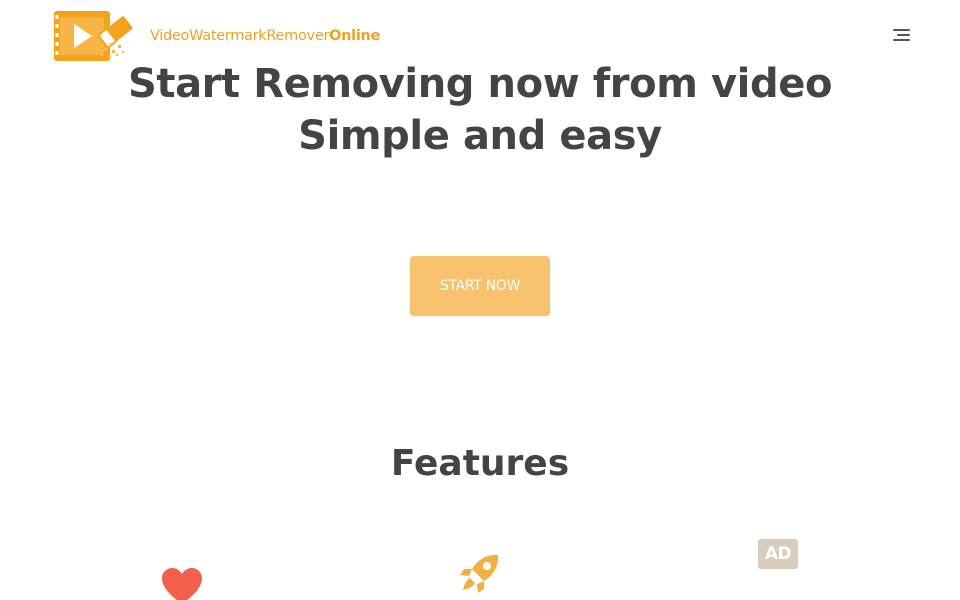 The height and width of the screenshot is (600, 960). I want to click on ad-block-icon: AD, so click(778, 554).